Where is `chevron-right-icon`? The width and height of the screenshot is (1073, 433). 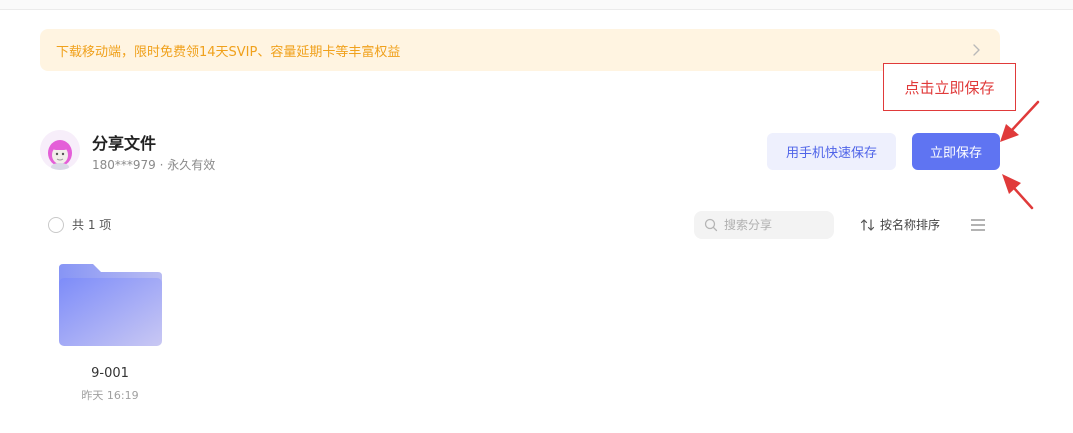 chevron-right-icon is located at coordinates (976, 50).